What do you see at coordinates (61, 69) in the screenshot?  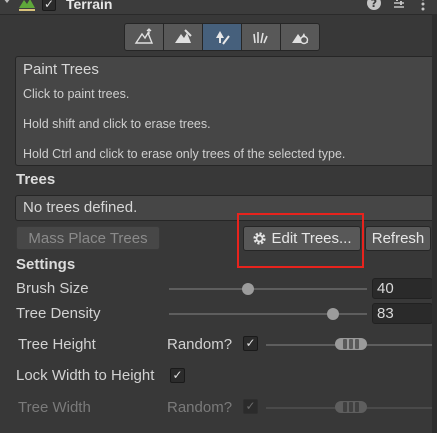 I see `help-title: Paint Trees` at bounding box center [61, 69].